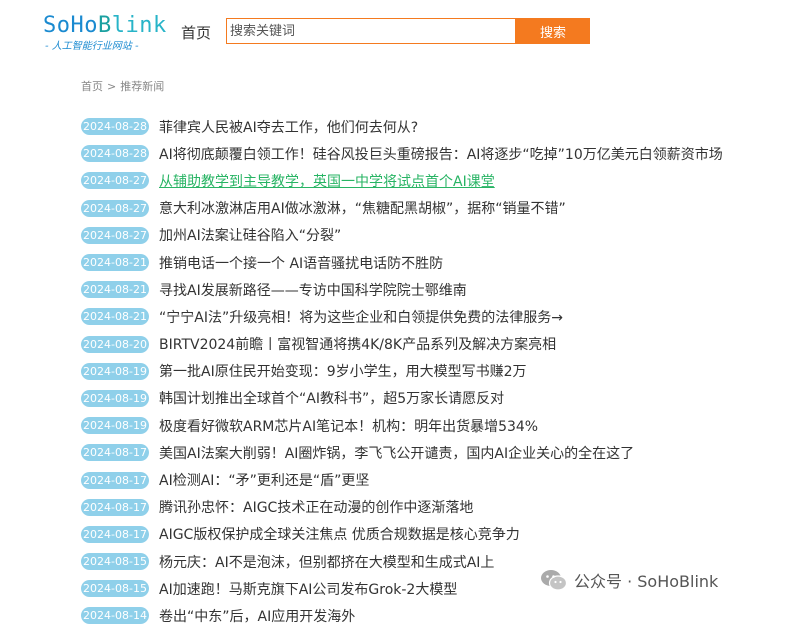 This screenshot has height=630, width=800. I want to click on news-title-link: 加州AI法案让硅谷陷入“分裂”, so click(250, 235).